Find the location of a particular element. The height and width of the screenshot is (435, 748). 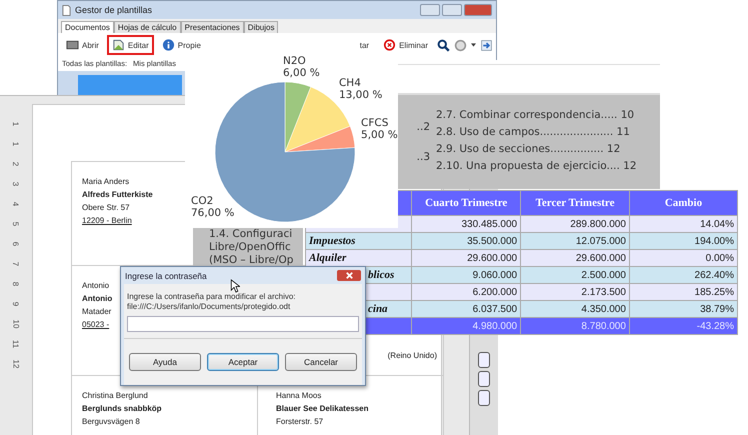

toolbar-button: tar is located at coordinates (364, 45).